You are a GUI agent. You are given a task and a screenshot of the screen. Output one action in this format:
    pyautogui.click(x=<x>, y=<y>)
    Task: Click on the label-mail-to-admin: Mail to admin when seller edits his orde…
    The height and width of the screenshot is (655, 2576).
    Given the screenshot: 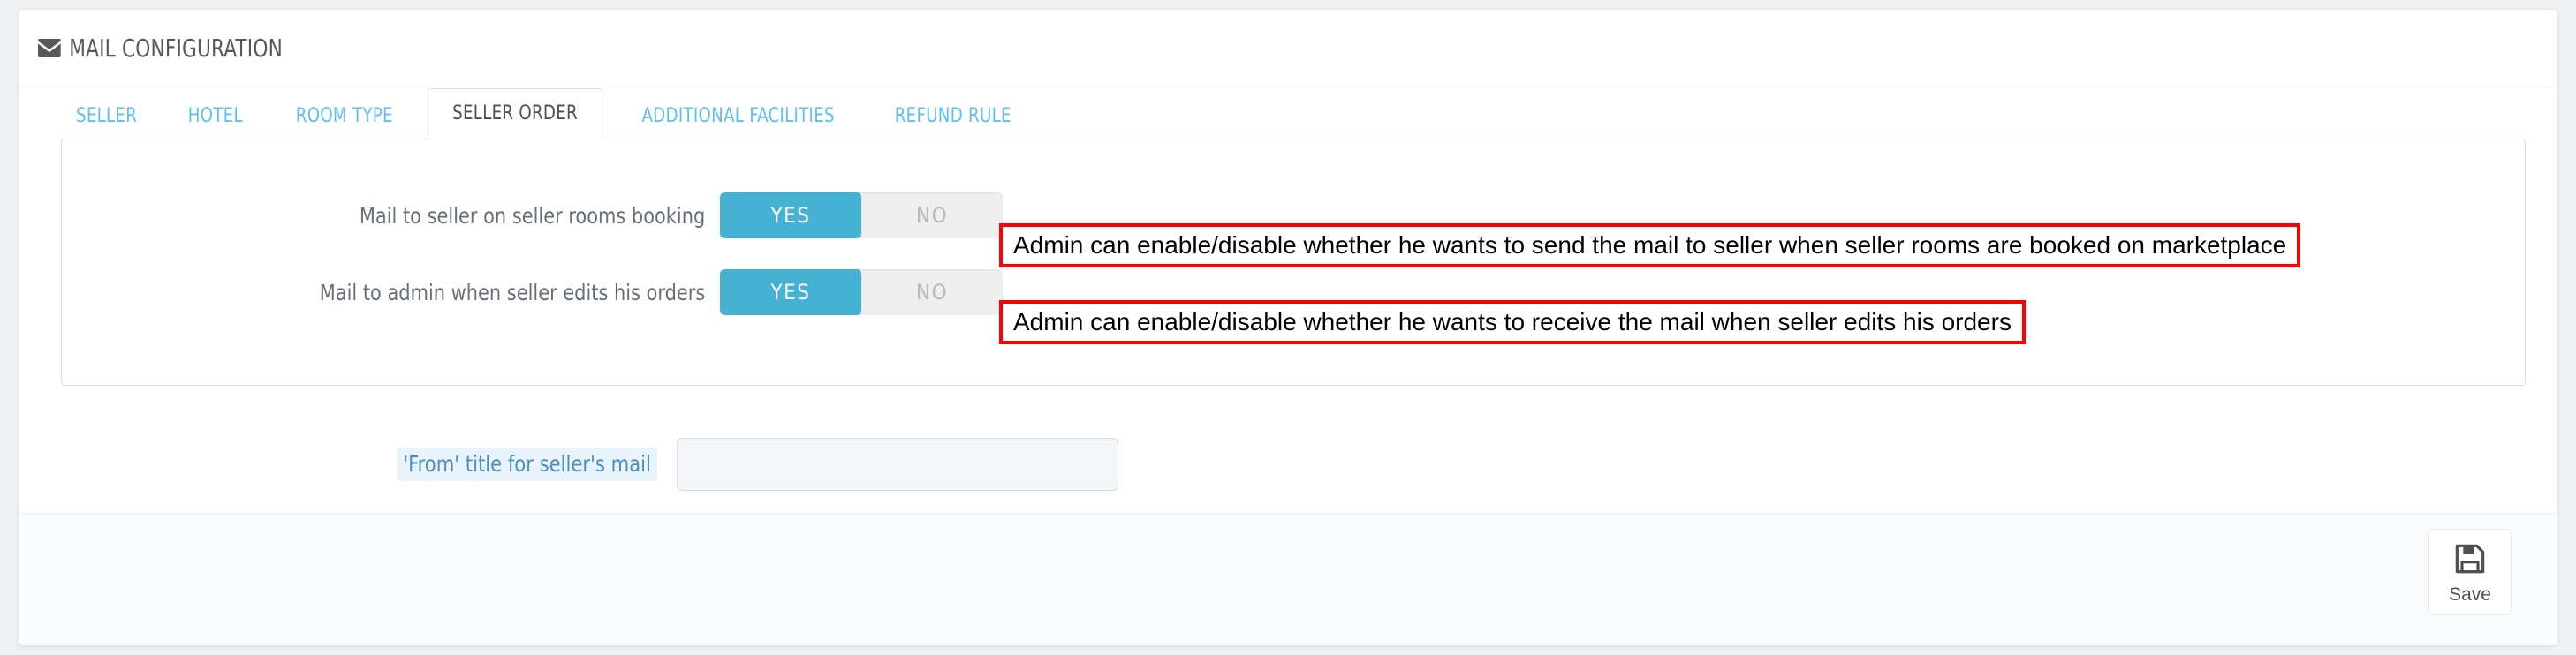 What is the action you would take?
    pyautogui.click(x=513, y=292)
    